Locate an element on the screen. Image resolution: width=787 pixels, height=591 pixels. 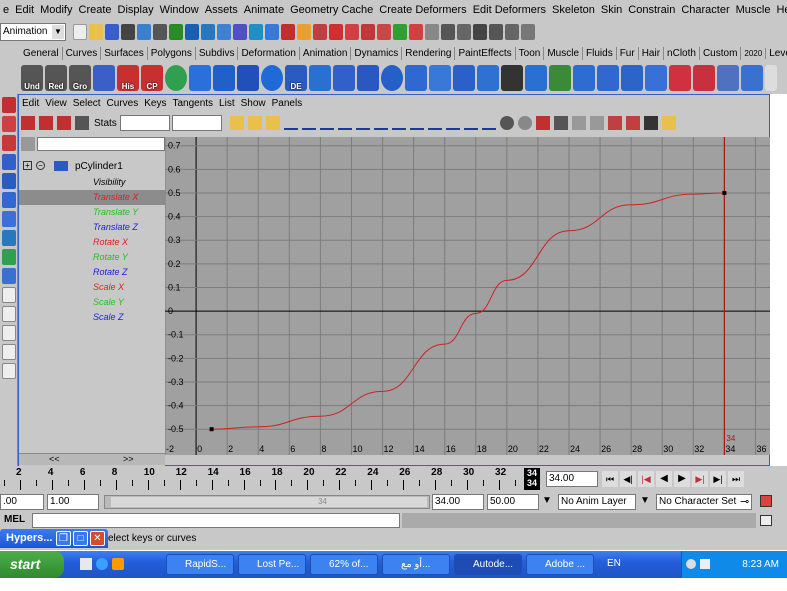
stats-frame-field is located at coordinates (144, 123).